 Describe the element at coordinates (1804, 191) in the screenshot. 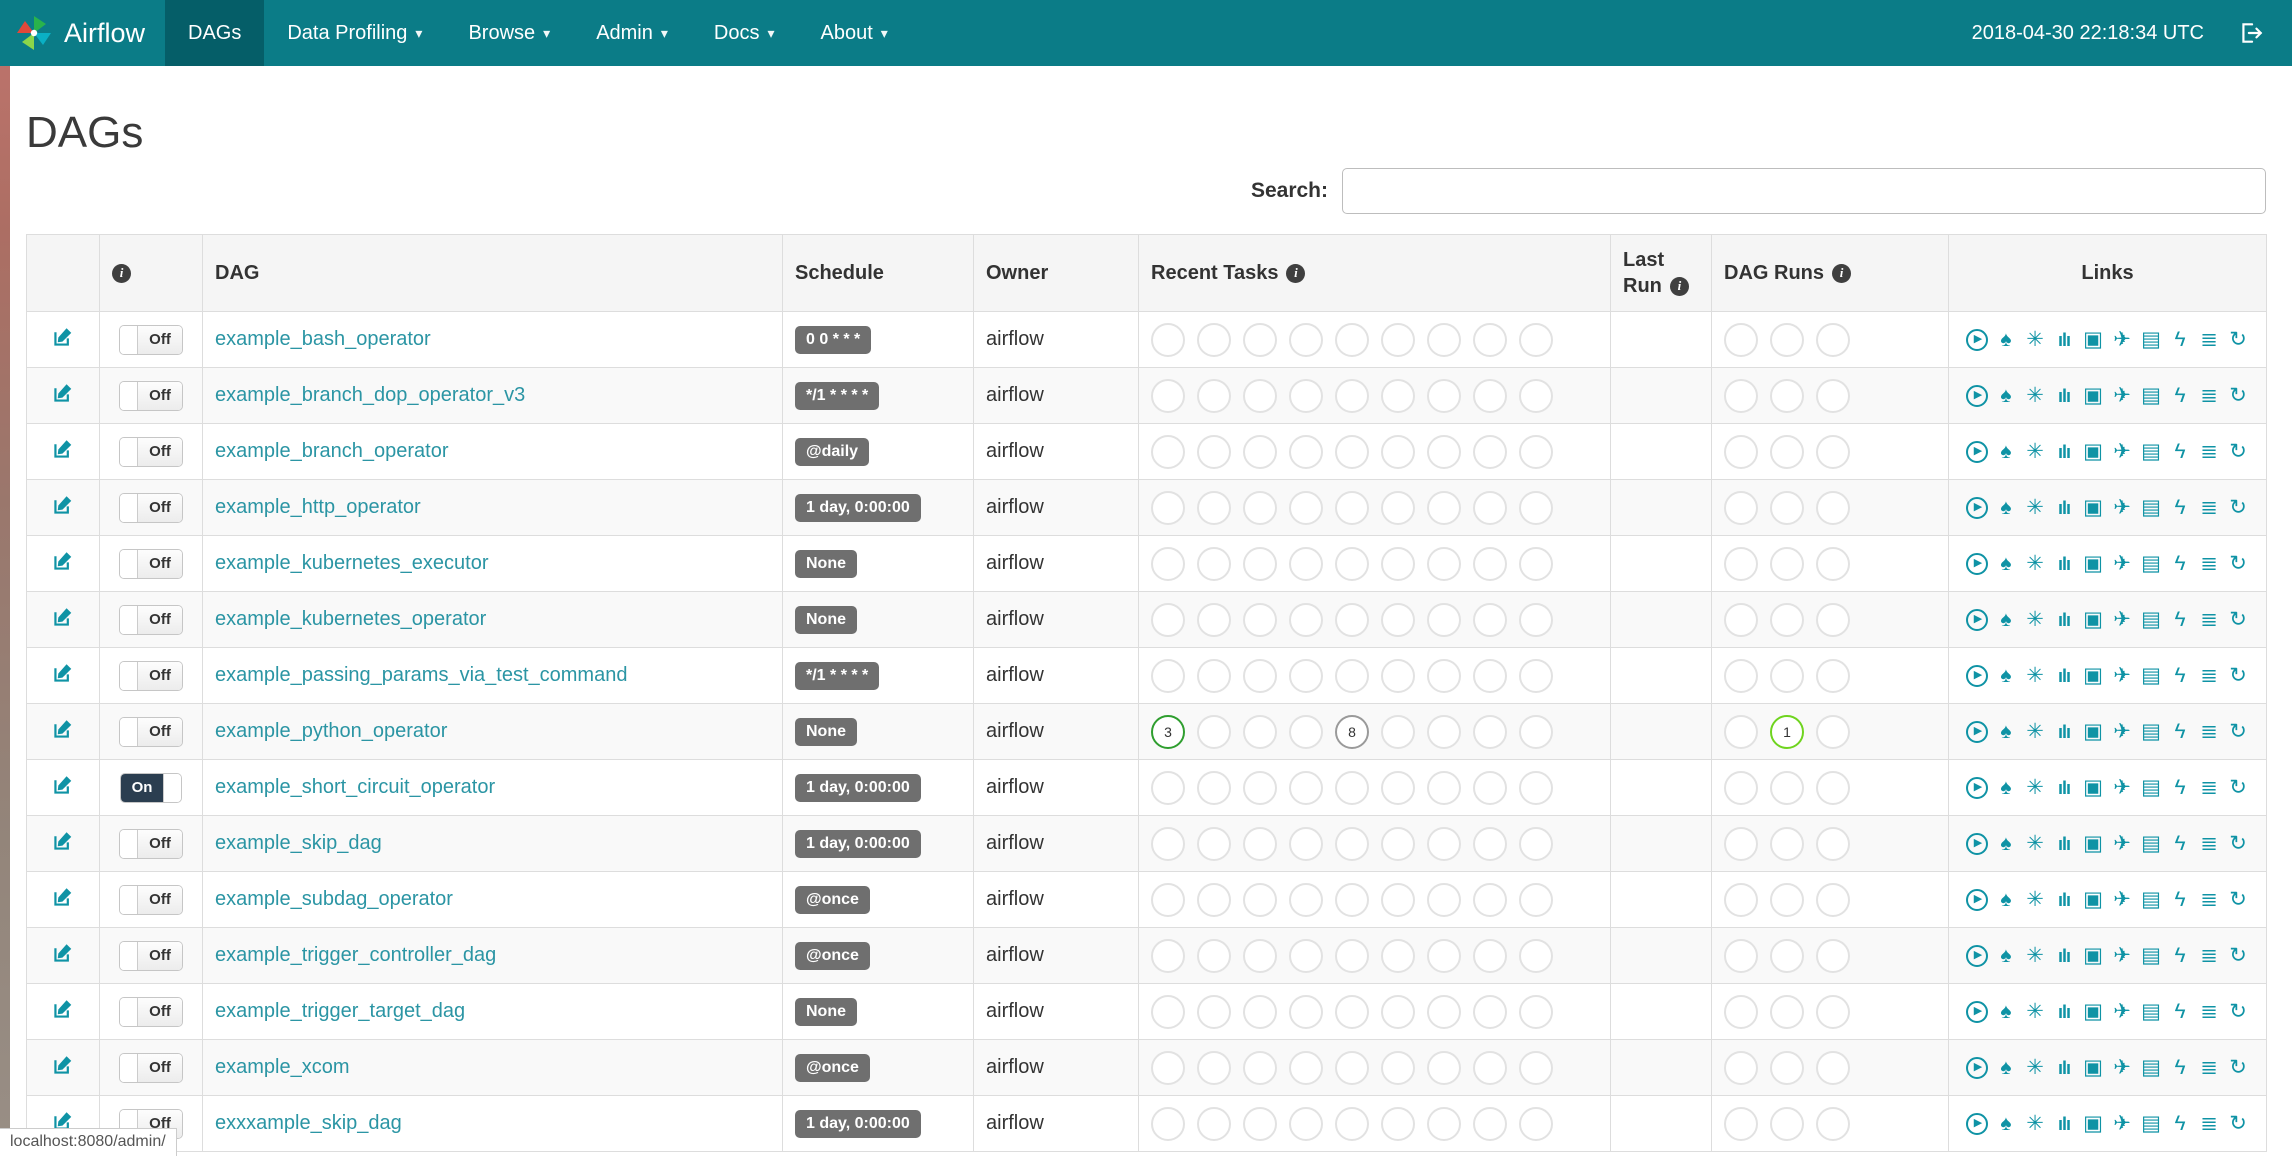

I see `search-input` at that location.